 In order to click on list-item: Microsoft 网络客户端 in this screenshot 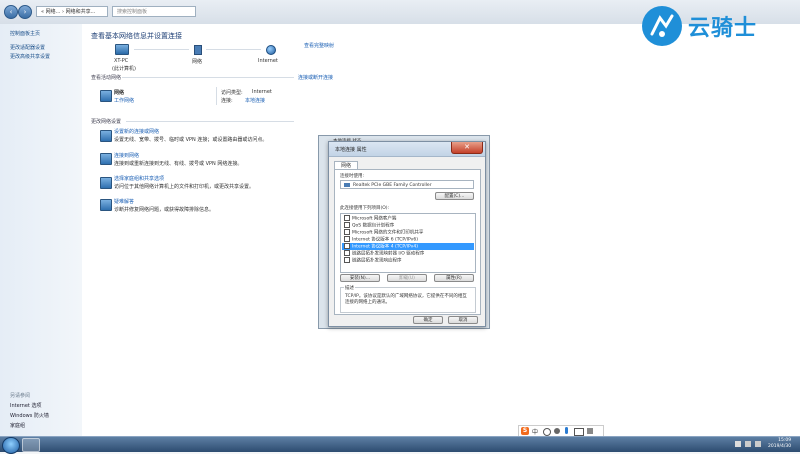, I will do `click(408, 218)`.